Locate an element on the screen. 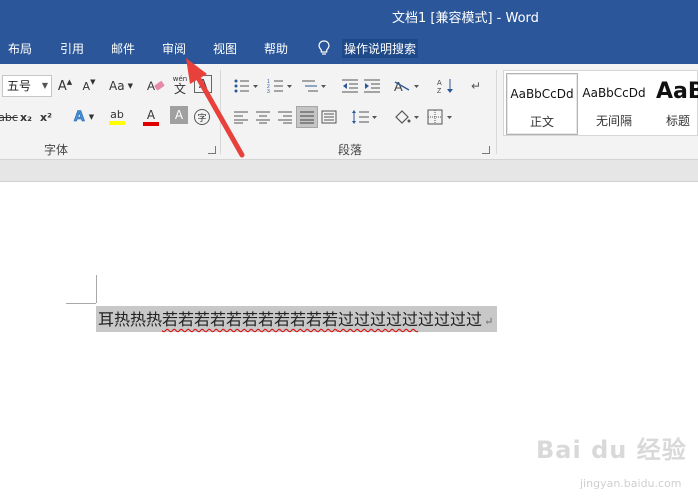  watermark-url: jingyan.baidu.com is located at coordinates (631, 483).